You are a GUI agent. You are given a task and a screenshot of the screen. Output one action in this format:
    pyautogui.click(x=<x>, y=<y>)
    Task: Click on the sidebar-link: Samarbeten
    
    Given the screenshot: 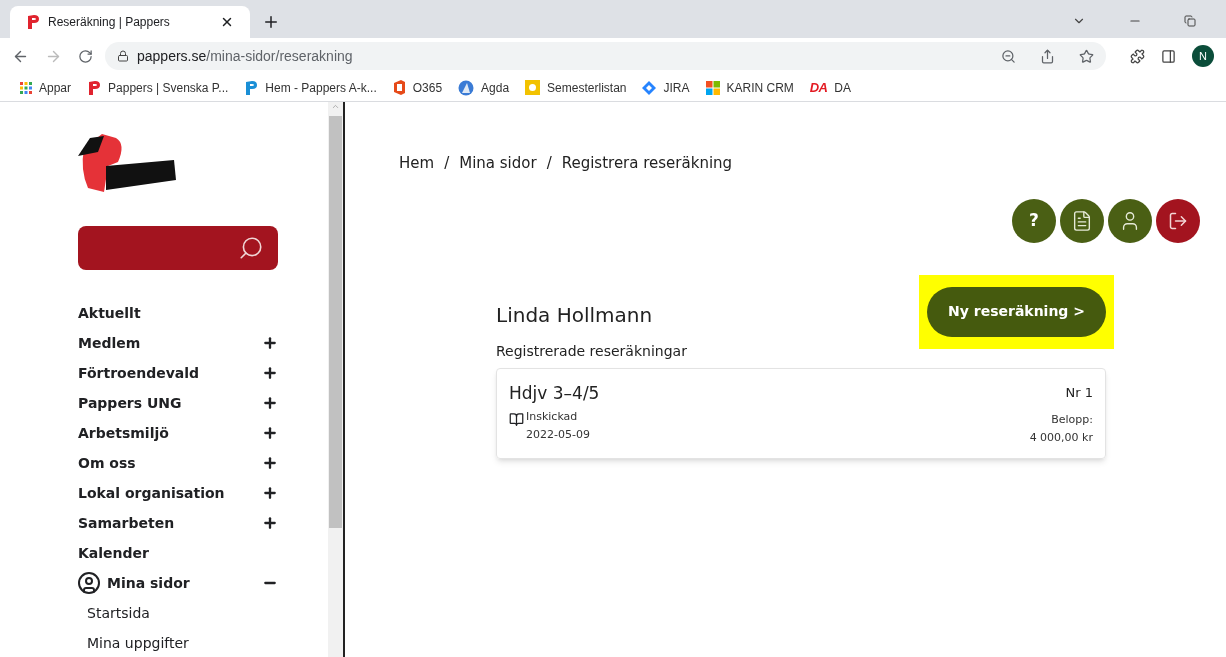 What is the action you would take?
    pyautogui.click(x=126, y=523)
    